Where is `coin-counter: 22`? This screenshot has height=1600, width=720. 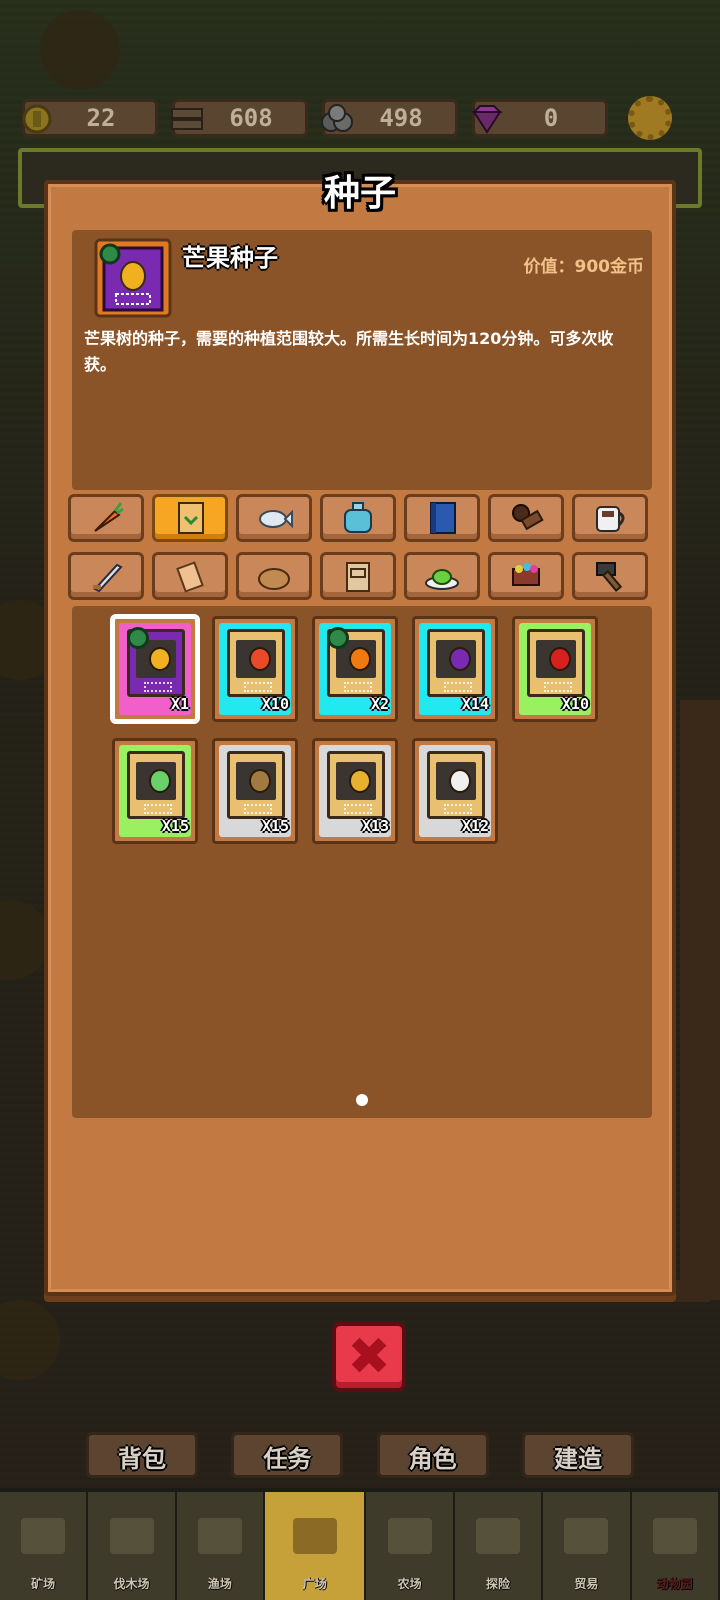 coin-counter: 22 is located at coordinates (90, 118).